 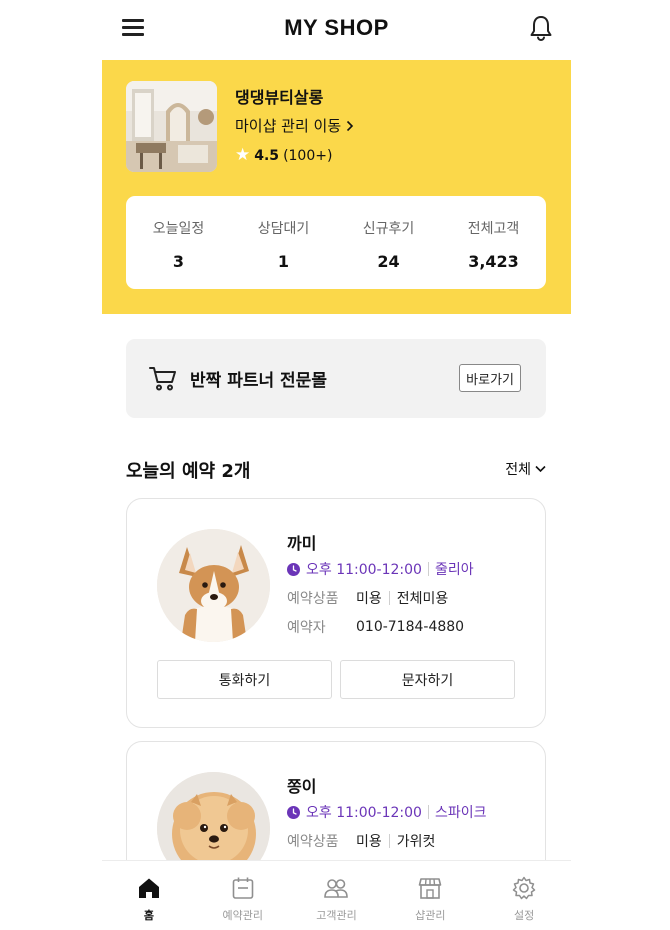 I want to click on nav-label: 고객관리, so click(x=336, y=915).